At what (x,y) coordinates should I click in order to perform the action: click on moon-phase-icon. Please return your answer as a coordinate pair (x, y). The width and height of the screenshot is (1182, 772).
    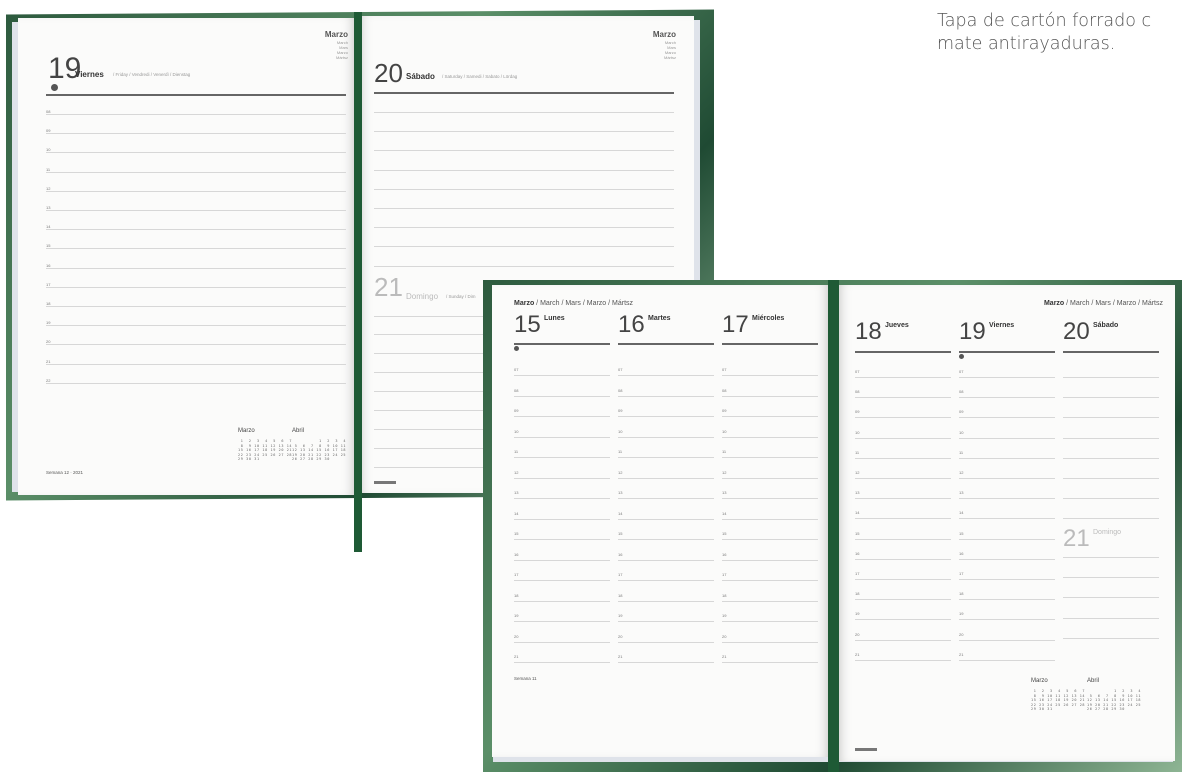
    Looking at the image, I should click on (961, 356).